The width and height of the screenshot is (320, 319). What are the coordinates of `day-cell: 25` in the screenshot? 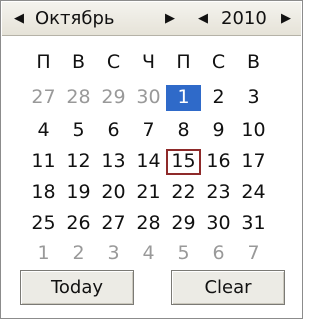 It's located at (43, 224).